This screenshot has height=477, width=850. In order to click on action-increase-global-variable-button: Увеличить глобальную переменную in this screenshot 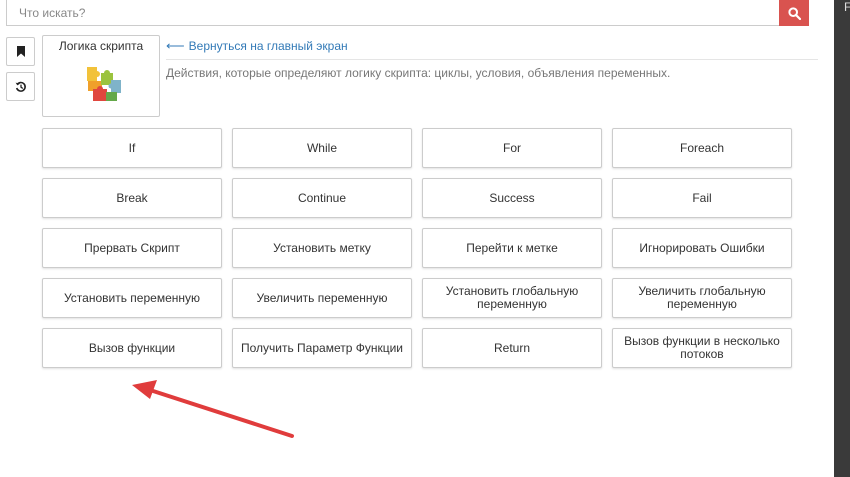, I will do `click(702, 298)`.